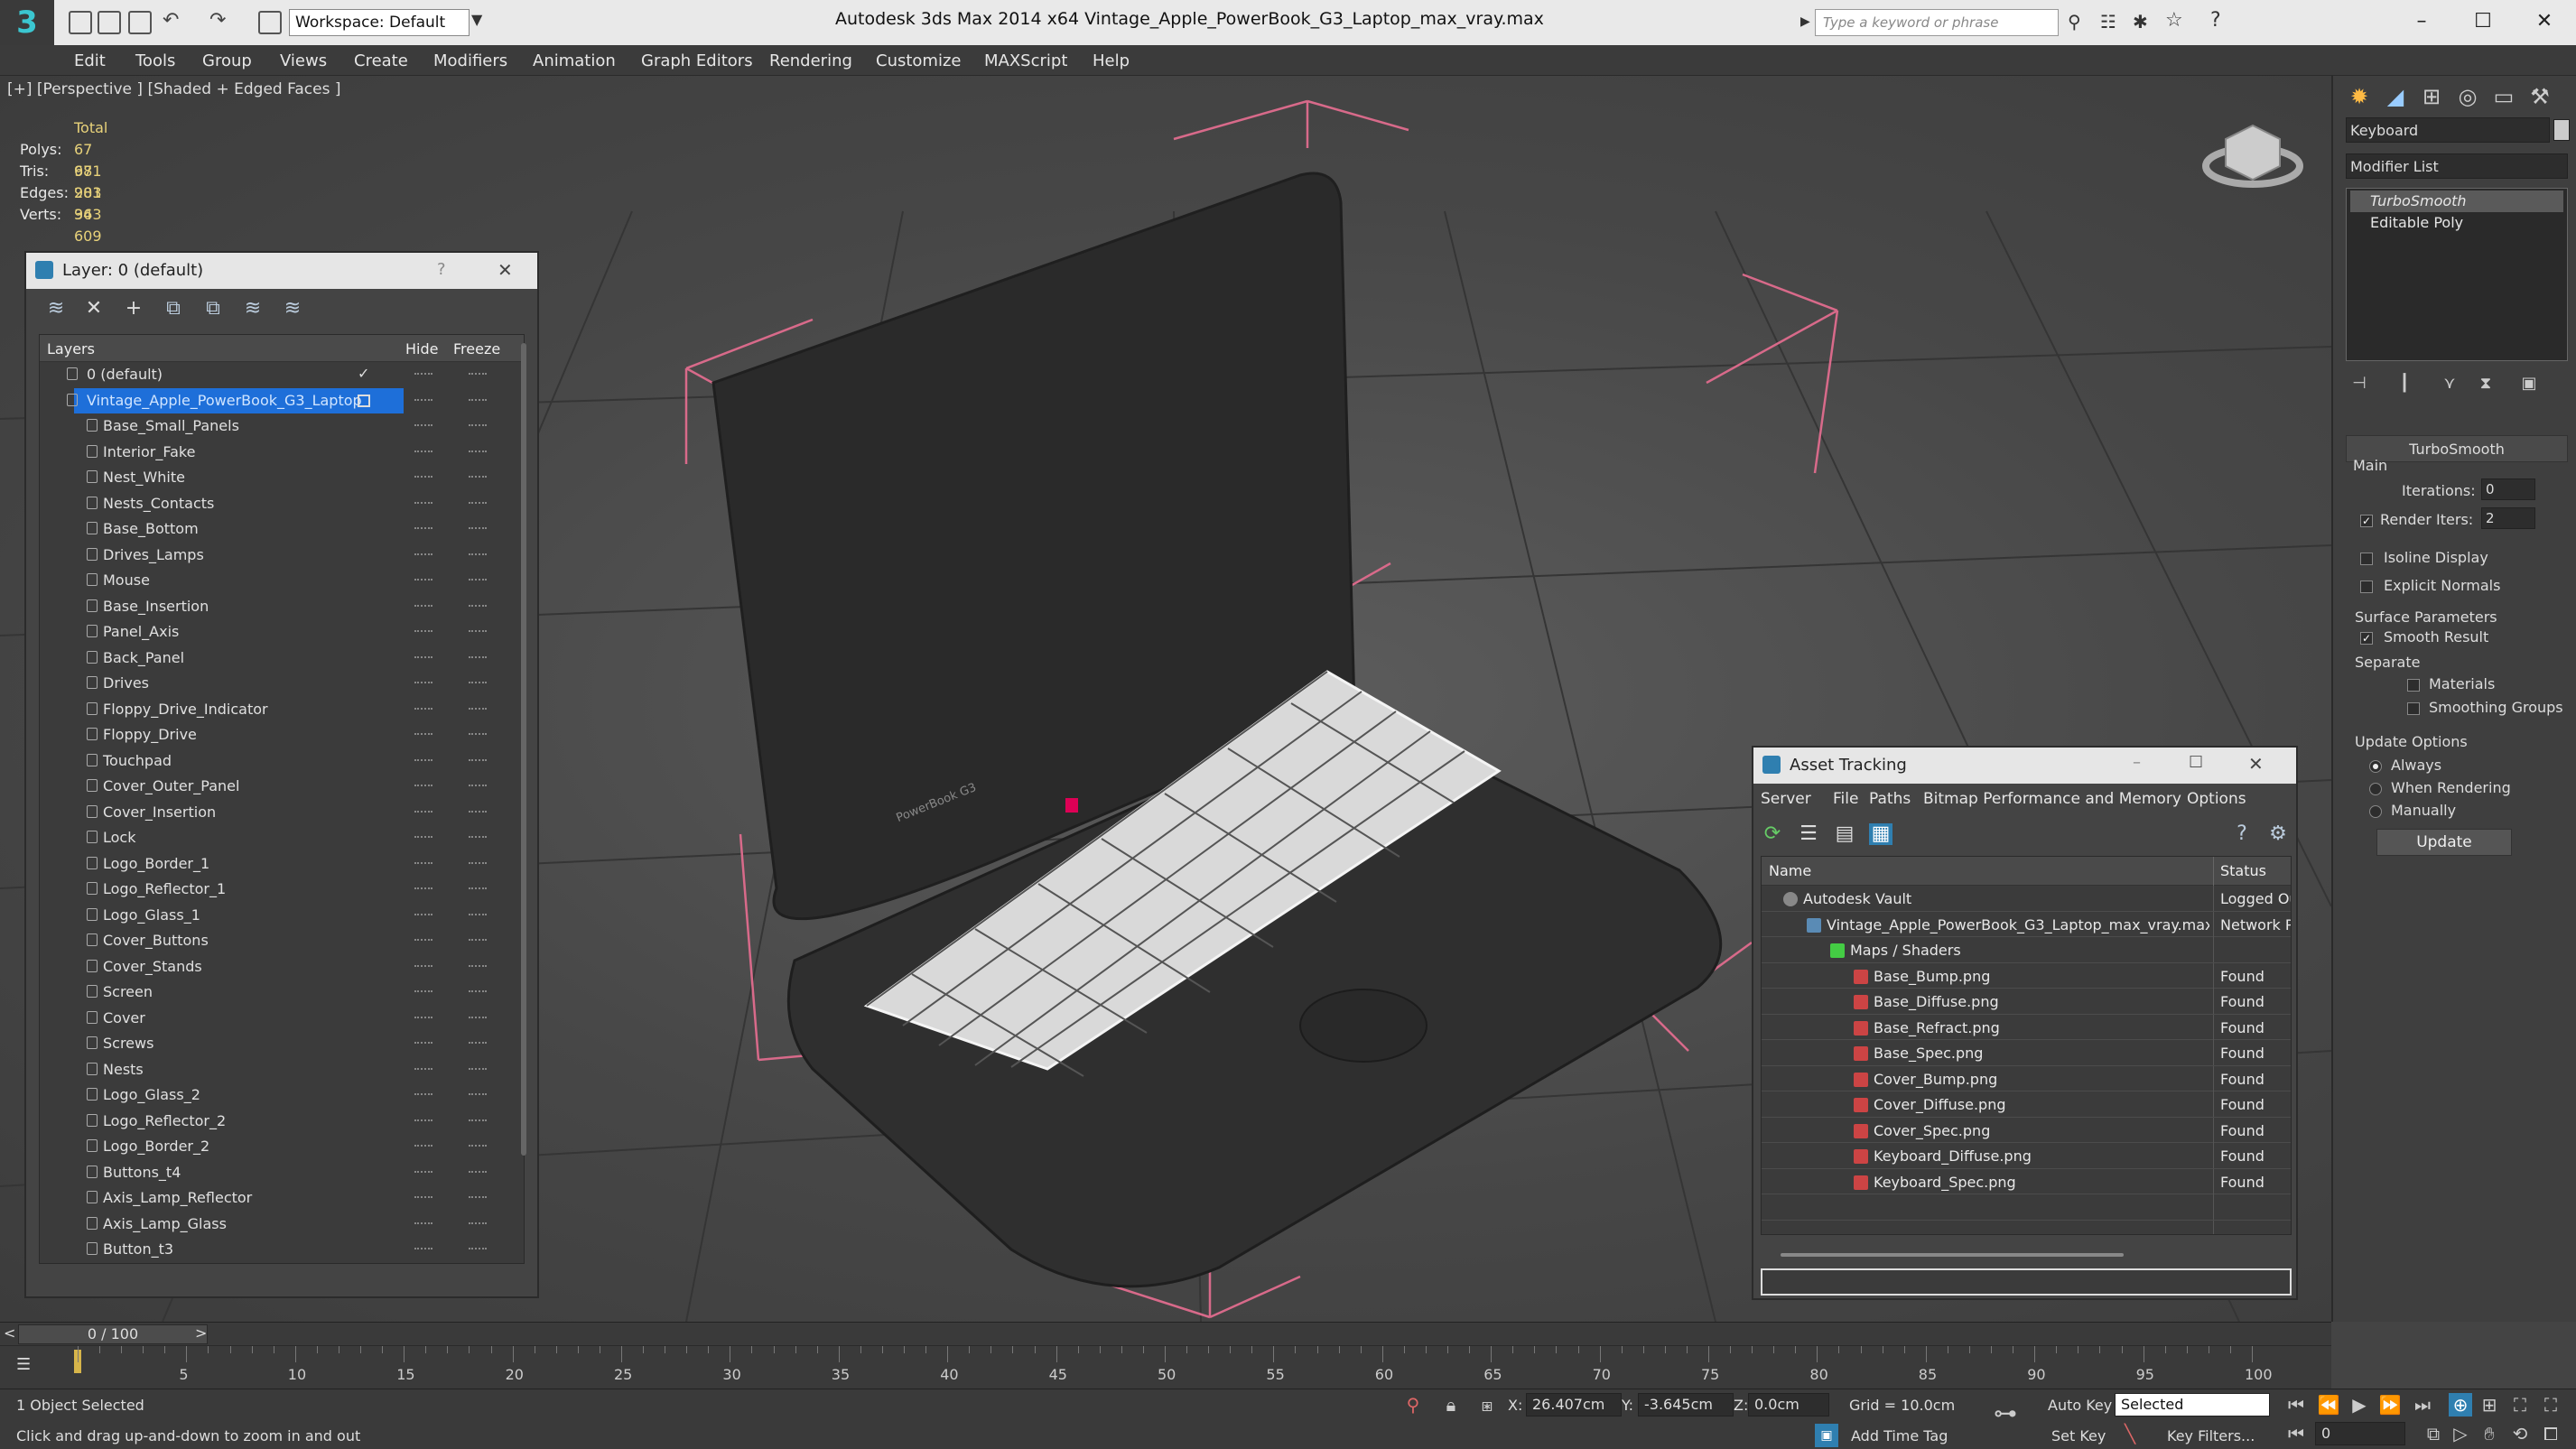 This screenshot has height=1449, width=2576. What do you see at coordinates (505, 270) in the screenshot?
I see `layer-close-icon: ✕` at bounding box center [505, 270].